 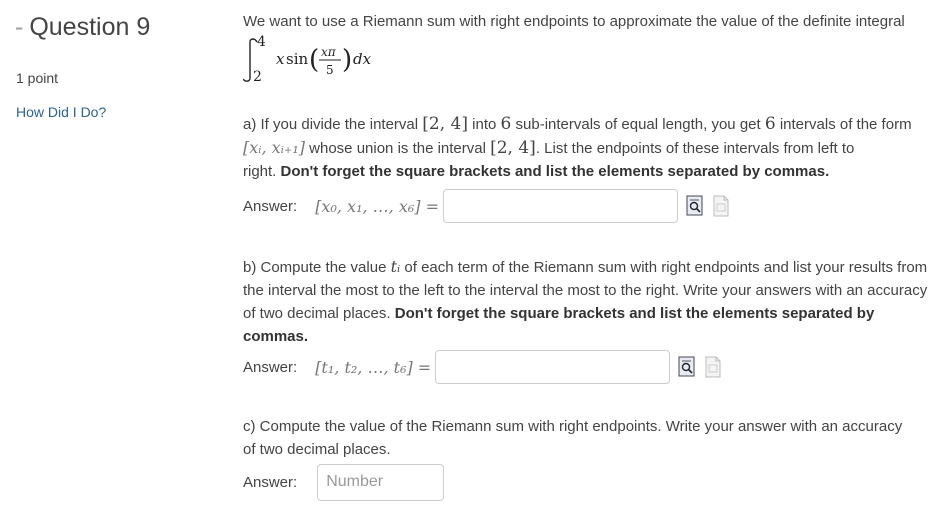 What do you see at coordinates (373, 367) in the screenshot?
I see `part-b-answer-math: [t₁, t₂, …, t₆] =` at bounding box center [373, 367].